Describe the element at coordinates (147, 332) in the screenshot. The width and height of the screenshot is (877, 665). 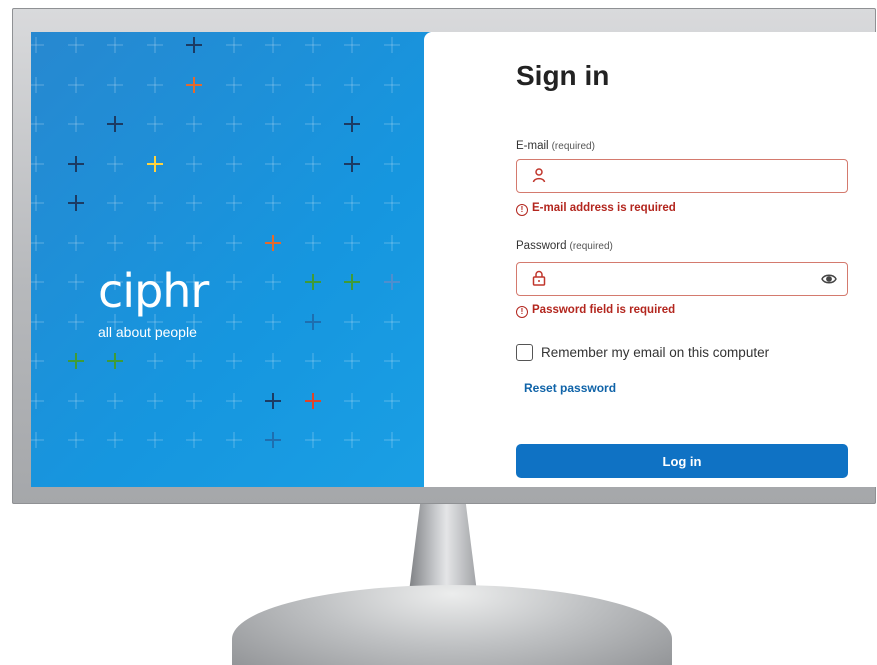
I see `brand-tagline: all about people` at that location.